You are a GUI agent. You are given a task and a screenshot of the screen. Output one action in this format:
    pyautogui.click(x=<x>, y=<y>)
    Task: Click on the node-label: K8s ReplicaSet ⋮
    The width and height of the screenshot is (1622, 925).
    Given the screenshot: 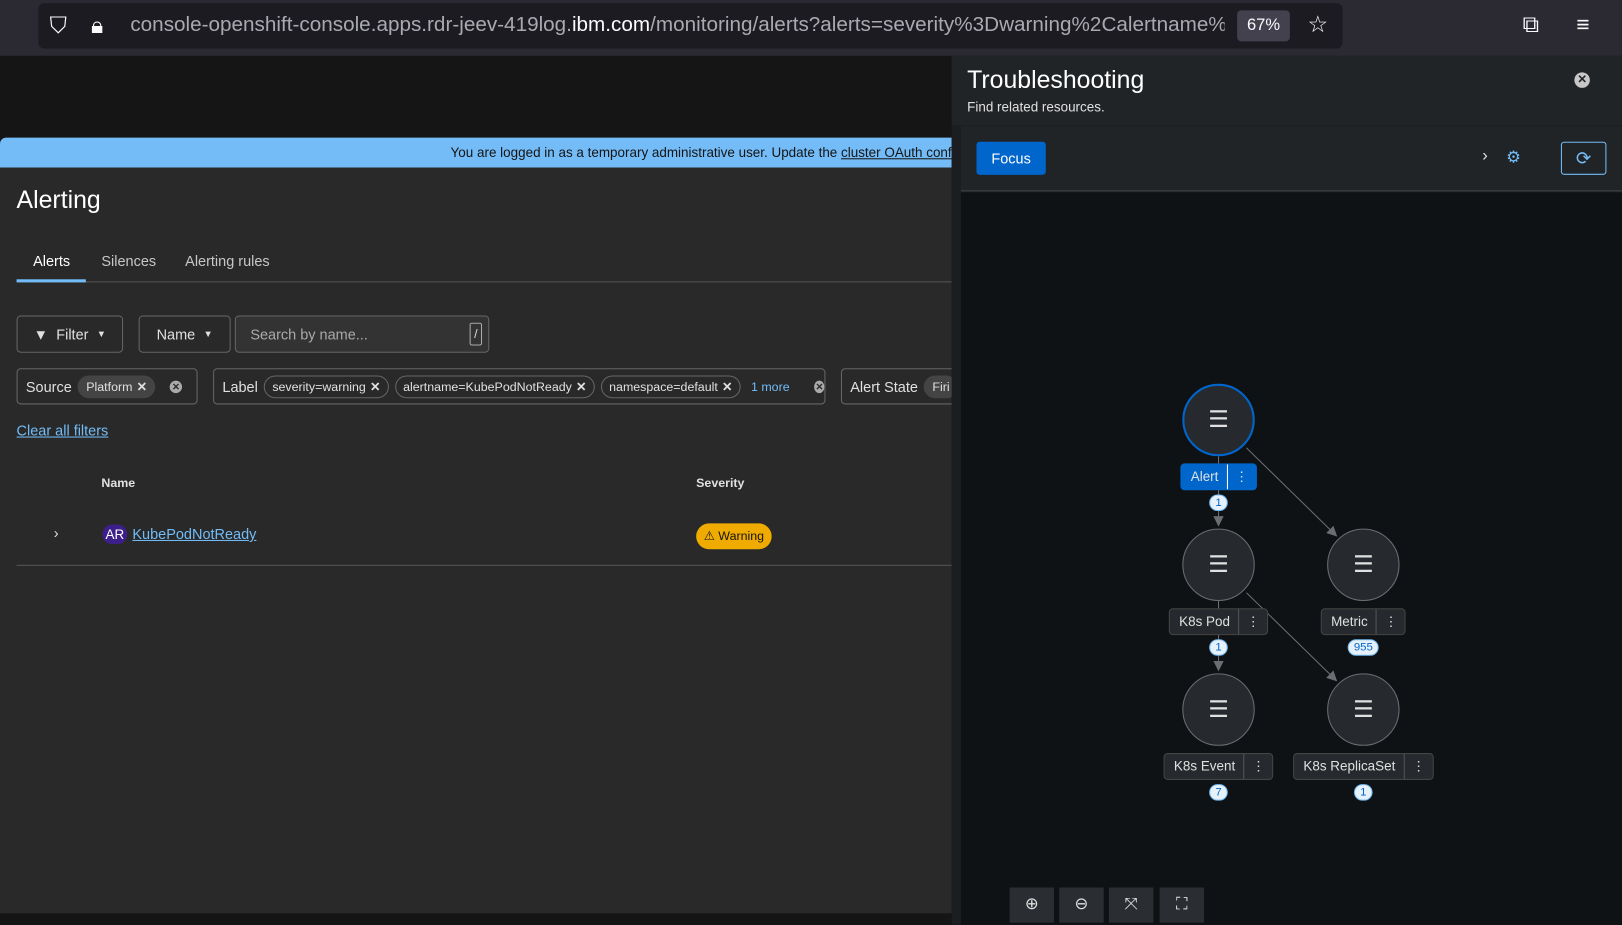 What is the action you would take?
    pyautogui.click(x=1363, y=766)
    